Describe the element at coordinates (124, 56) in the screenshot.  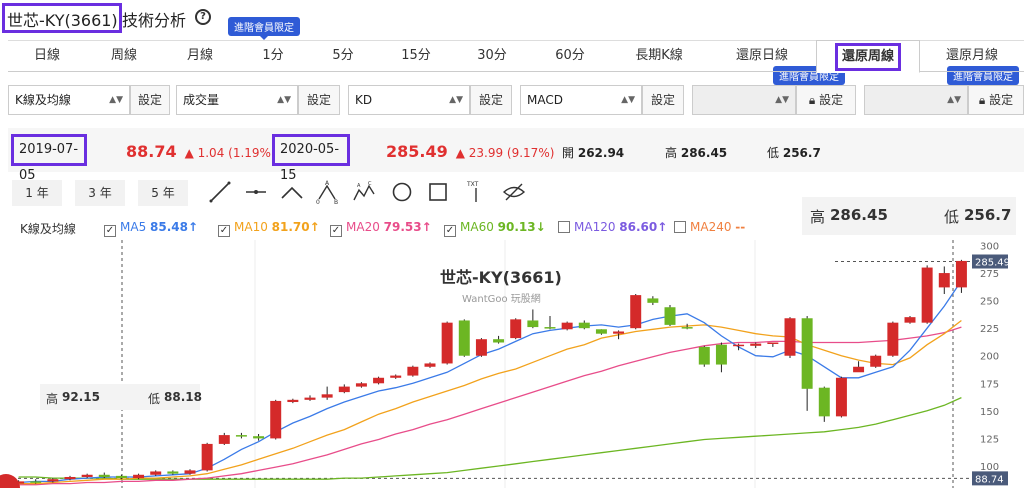
I see `tab-weekly: 周線` at that location.